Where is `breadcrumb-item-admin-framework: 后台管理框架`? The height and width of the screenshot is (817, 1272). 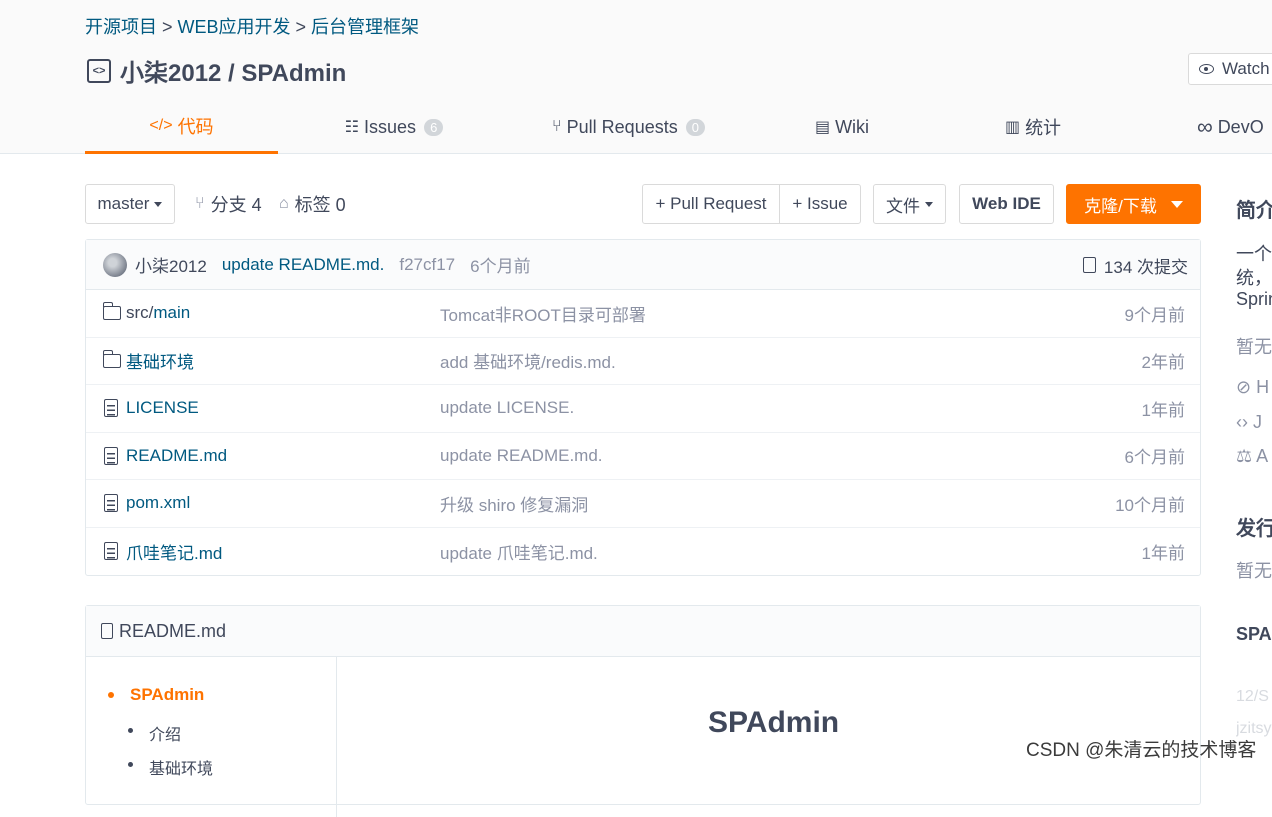 breadcrumb-item-admin-framework: 后台管理框架 is located at coordinates (365, 27).